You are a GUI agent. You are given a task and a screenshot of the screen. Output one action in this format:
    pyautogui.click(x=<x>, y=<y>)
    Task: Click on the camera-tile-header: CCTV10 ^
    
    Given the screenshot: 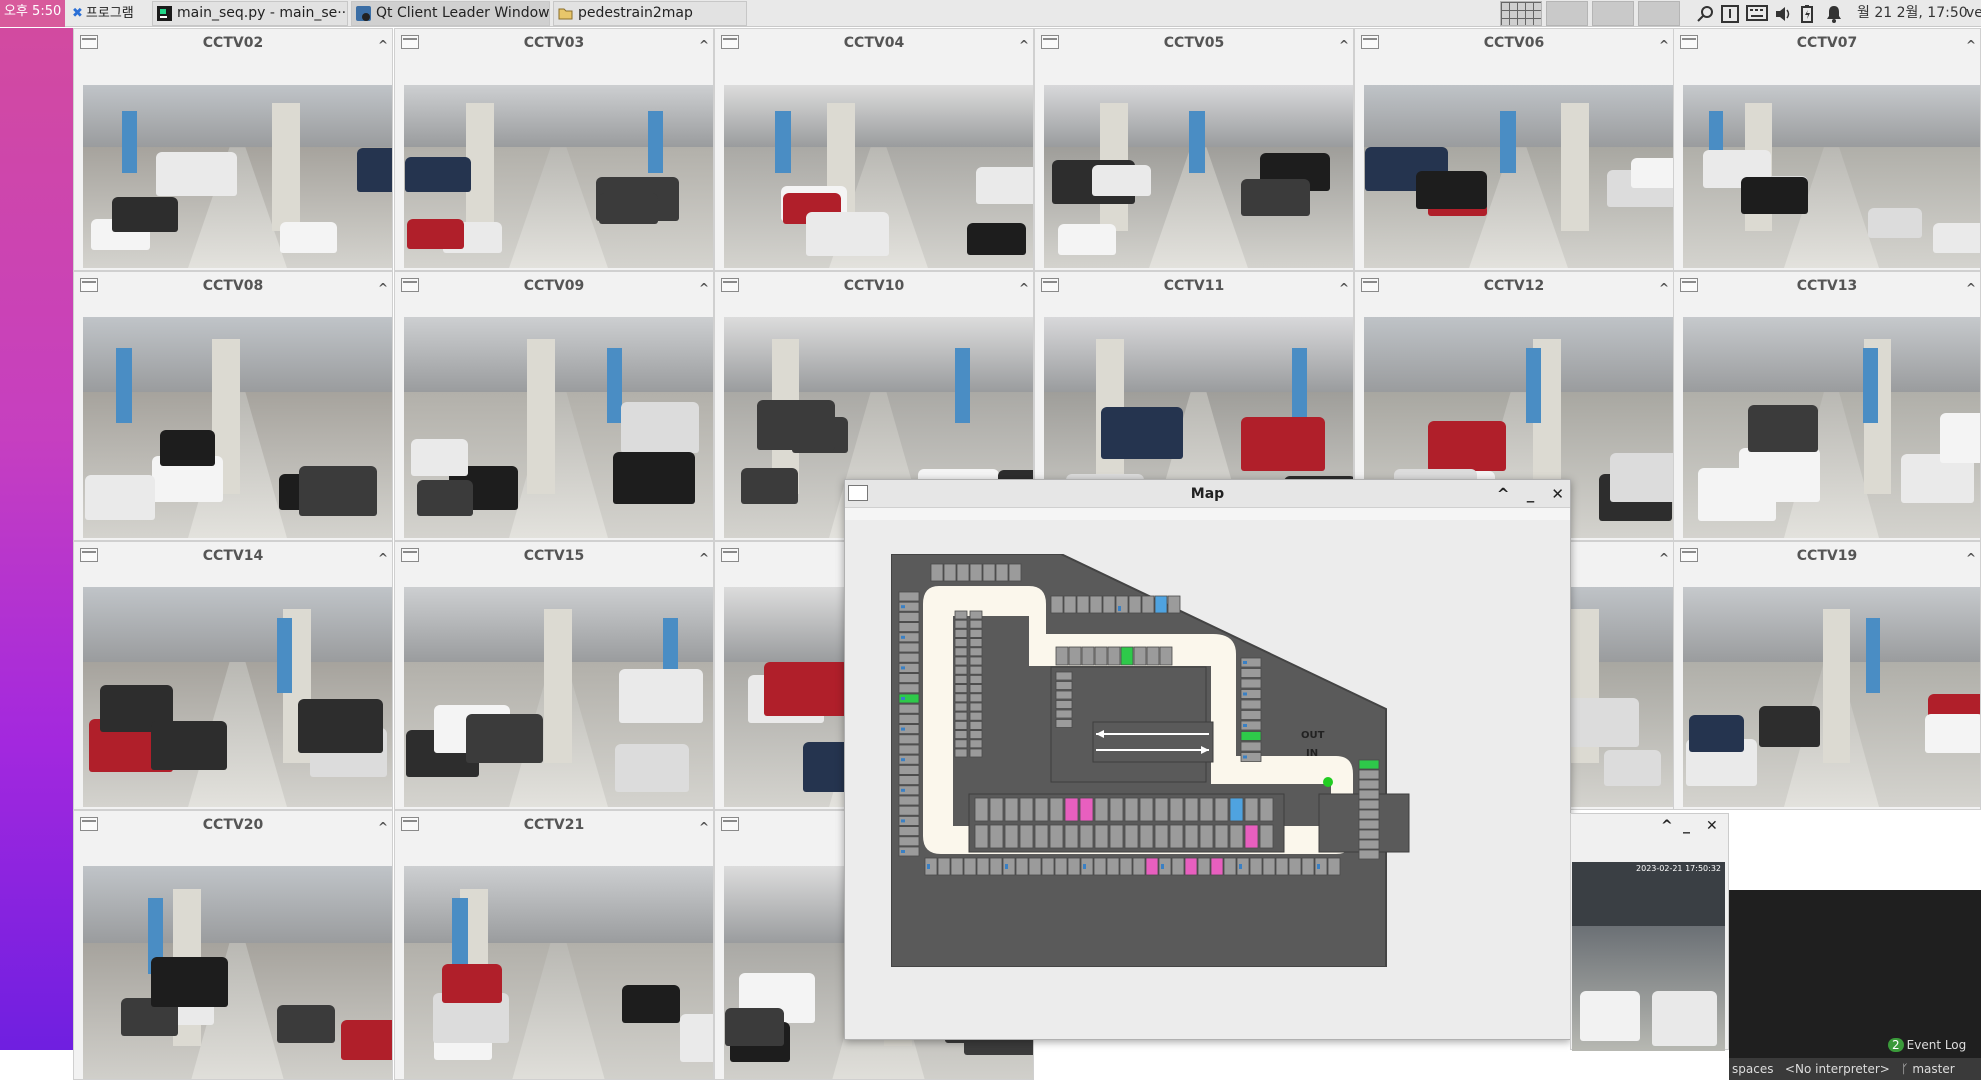 What is the action you would take?
    pyautogui.click(x=874, y=286)
    